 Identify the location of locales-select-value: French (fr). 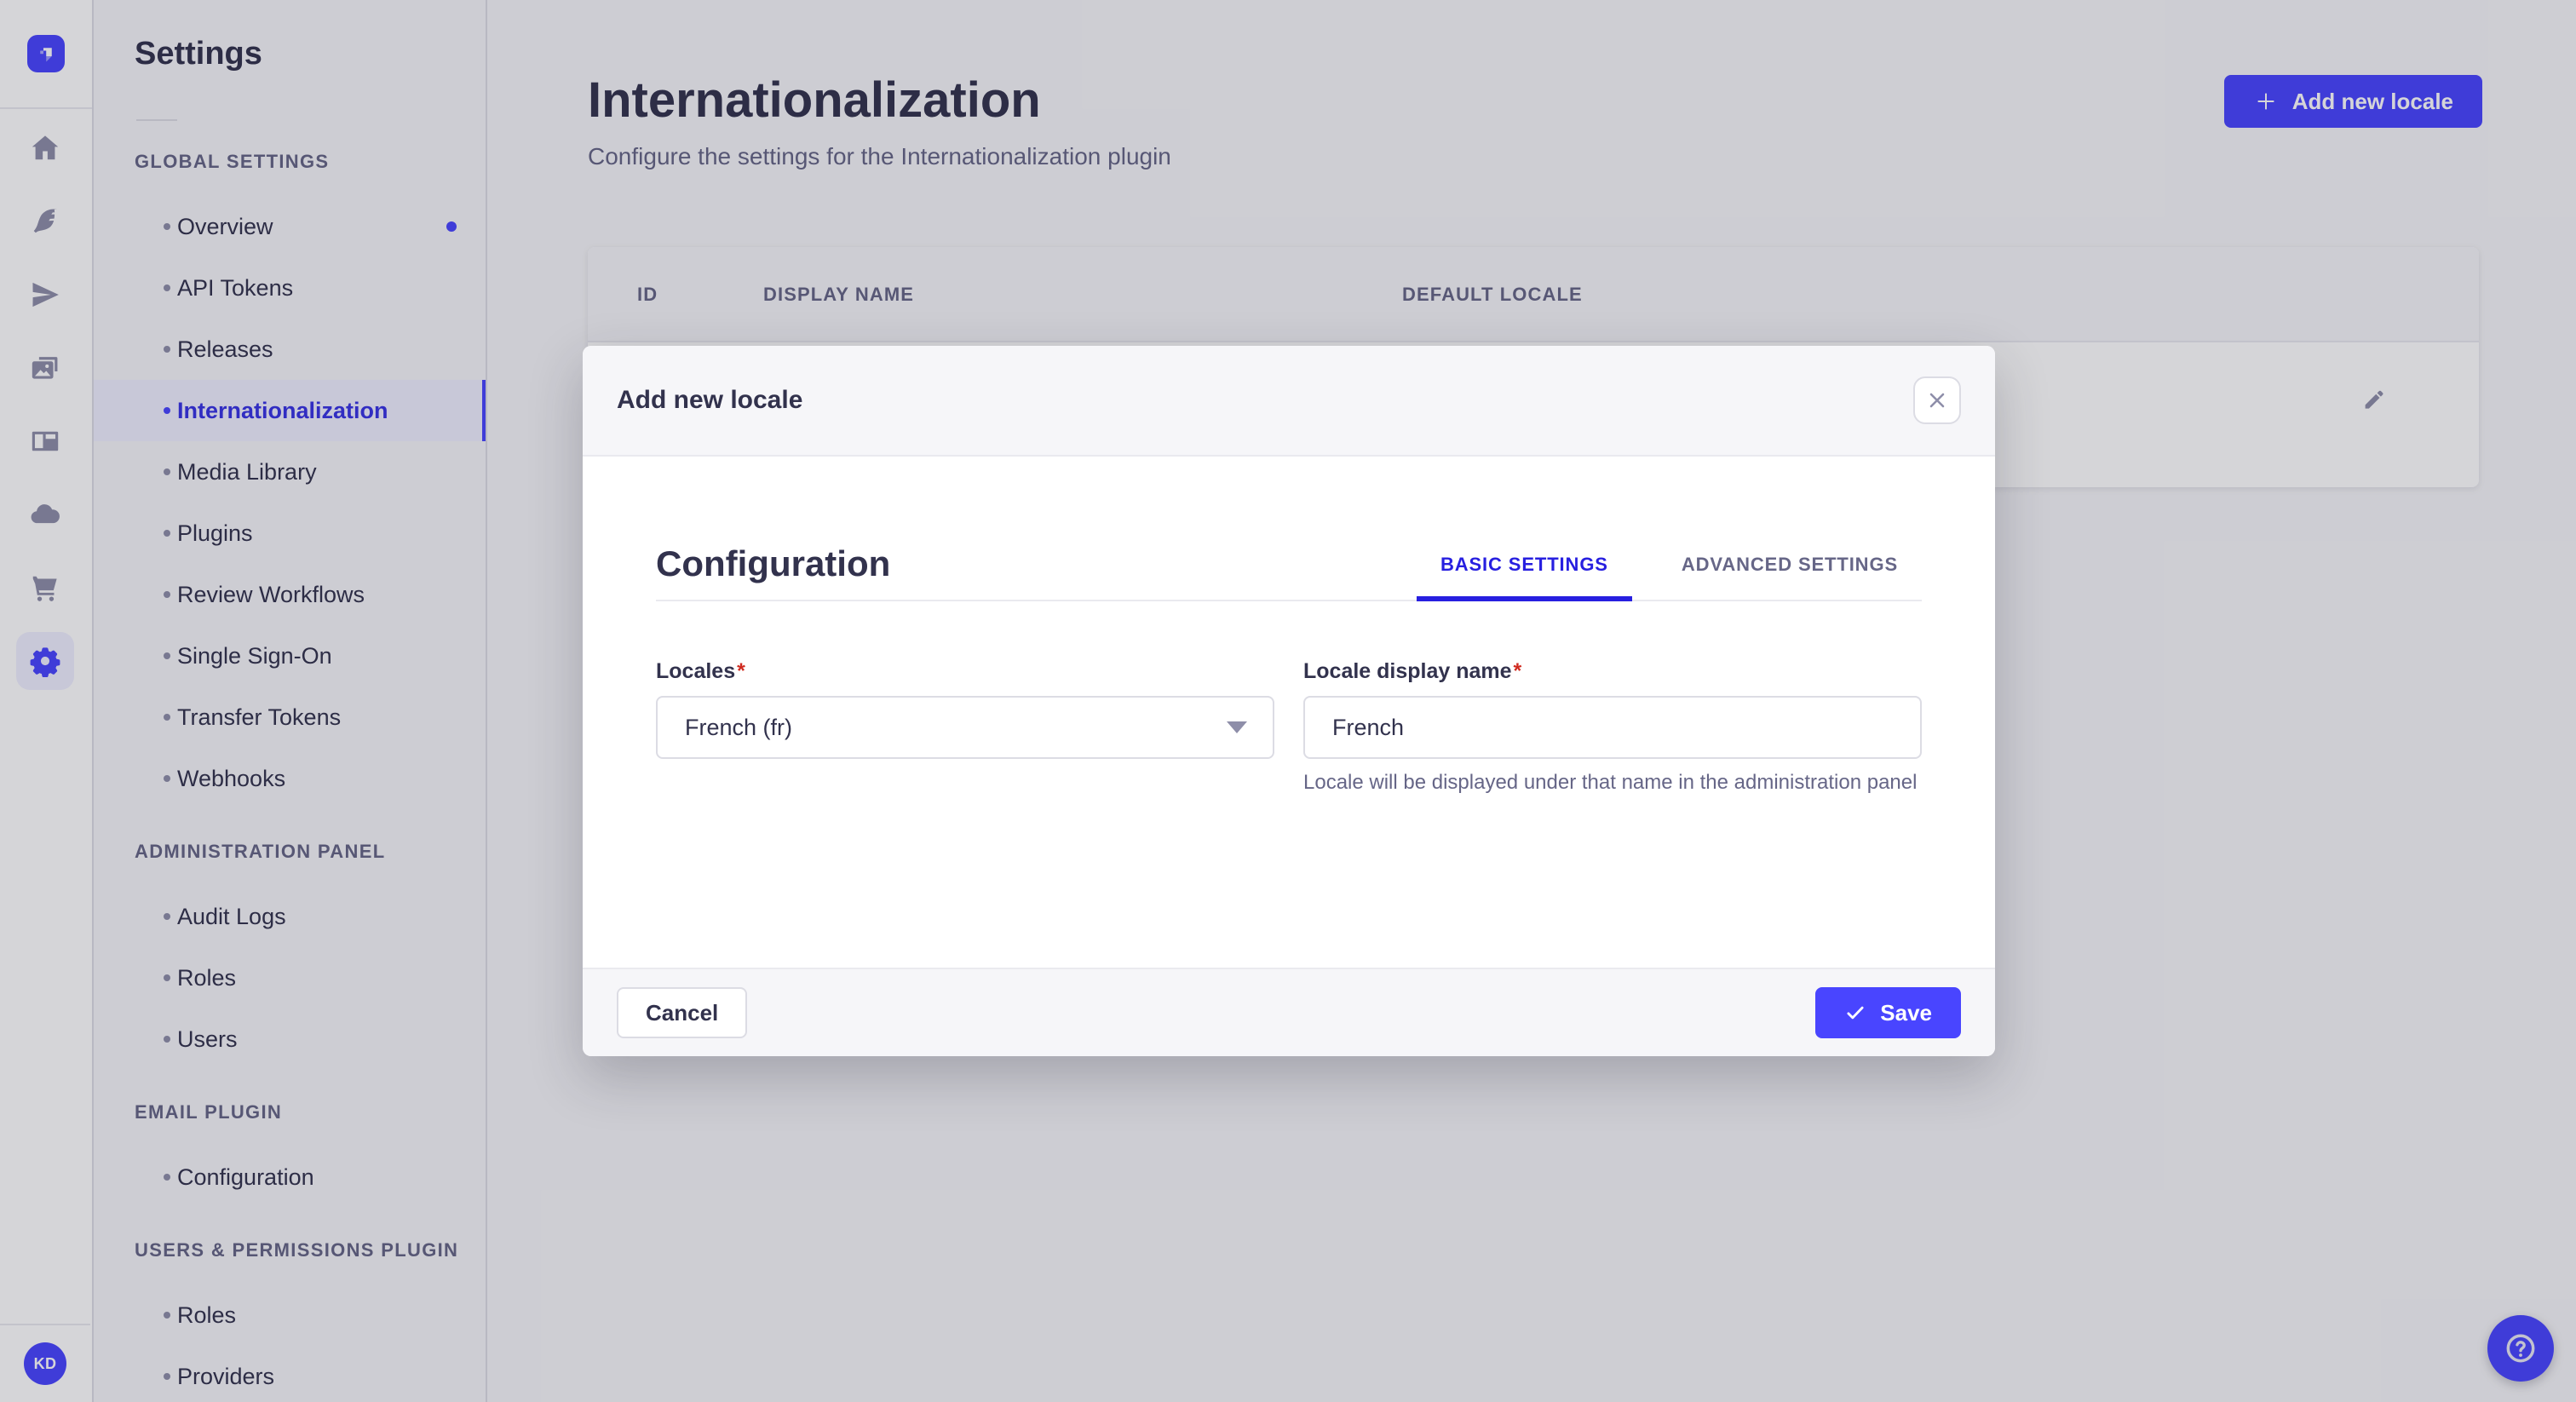
(739, 727).